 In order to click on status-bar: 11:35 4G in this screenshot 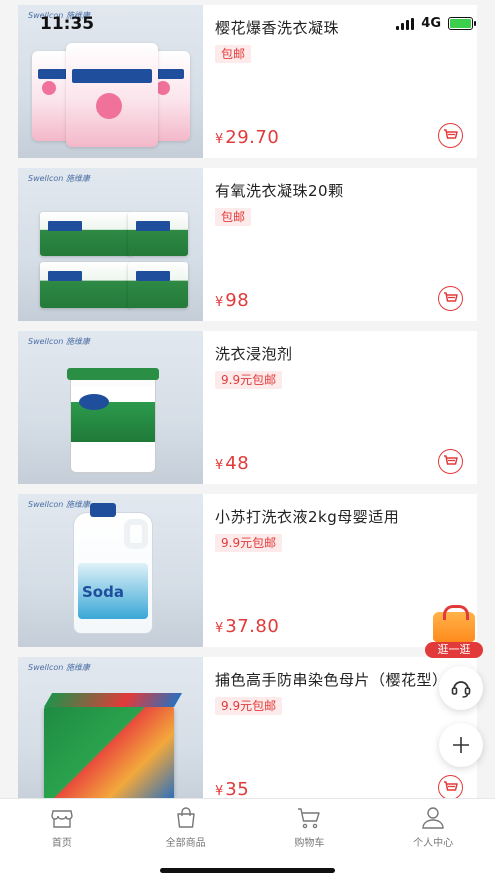, I will do `click(247, 23)`.